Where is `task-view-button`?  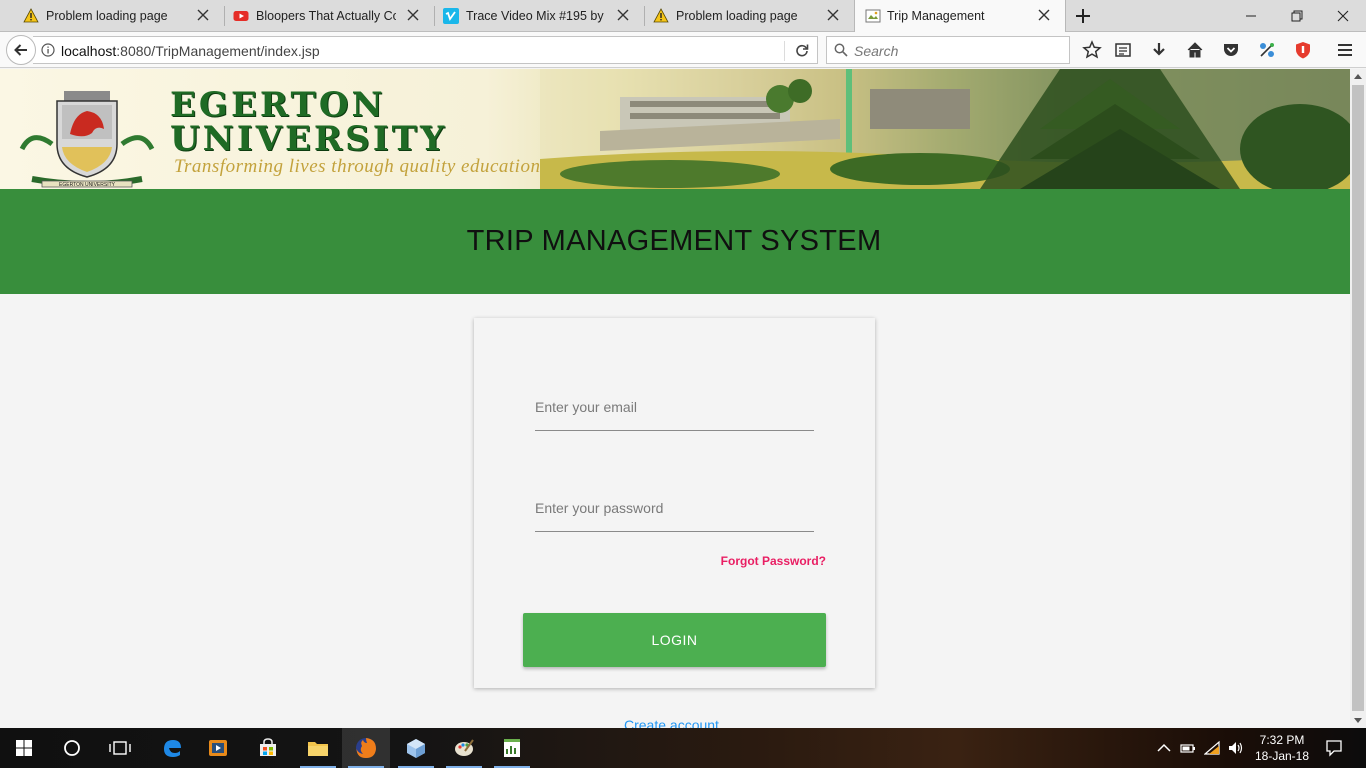 task-view-button is located at coordinates (120, 748).